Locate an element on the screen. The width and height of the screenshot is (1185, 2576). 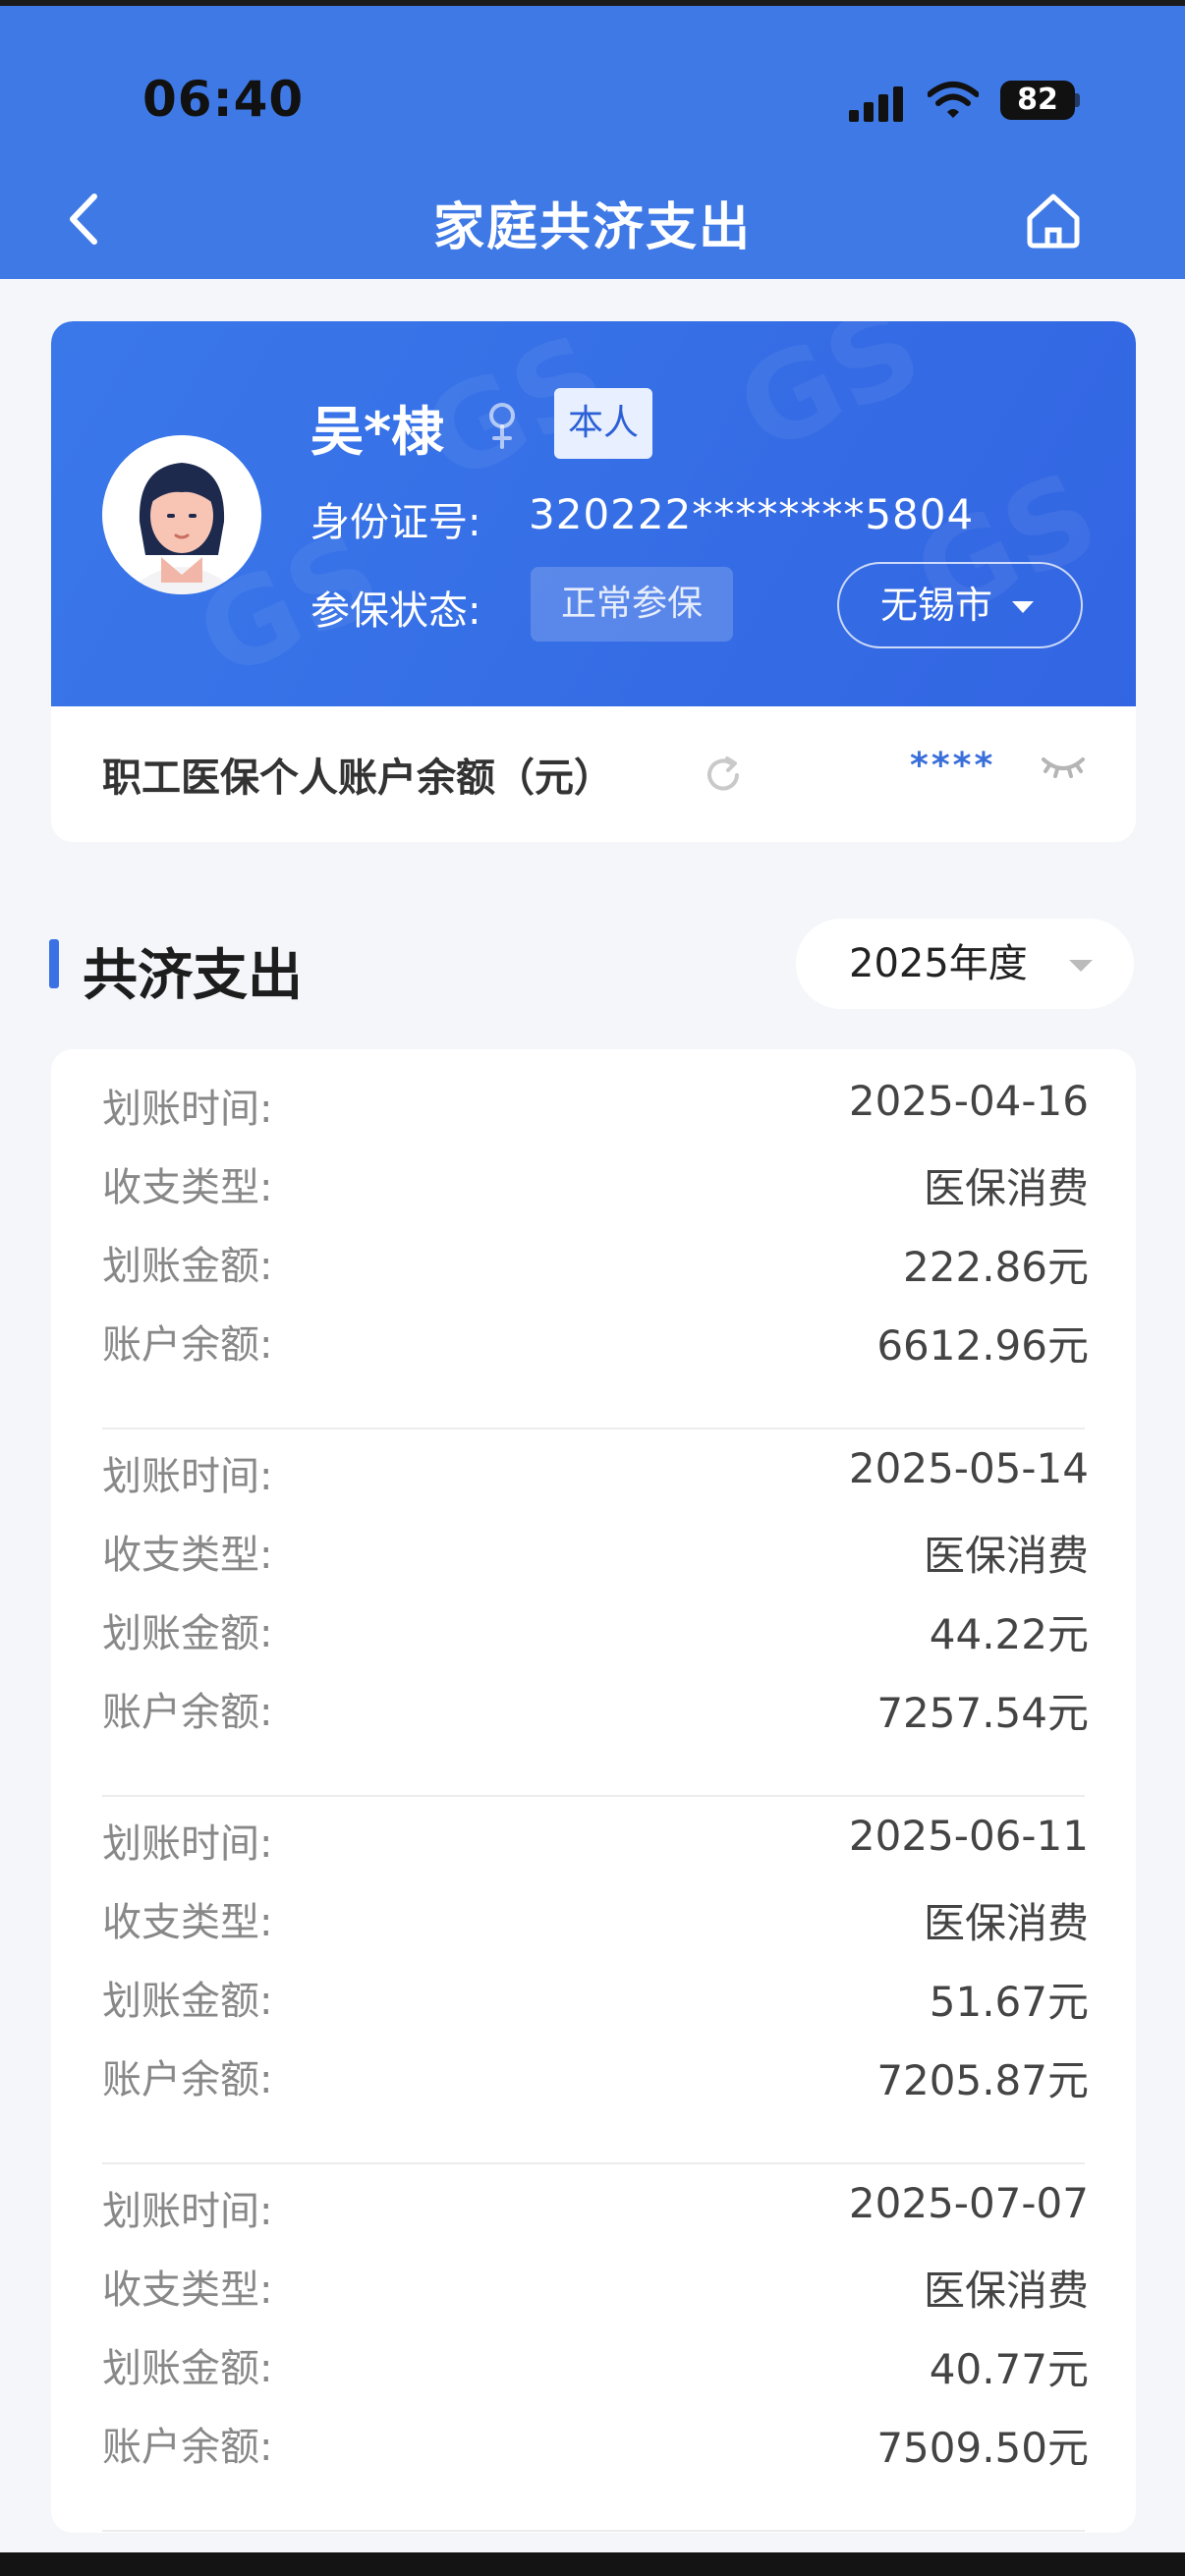
section-title: 共济支出 is located at coordinates (193, 976).